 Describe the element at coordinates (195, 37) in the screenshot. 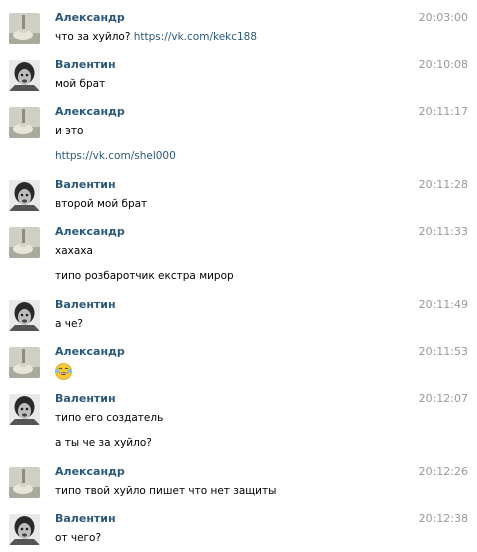

I see `message-link: https://vk.com/kekc188` at that location.